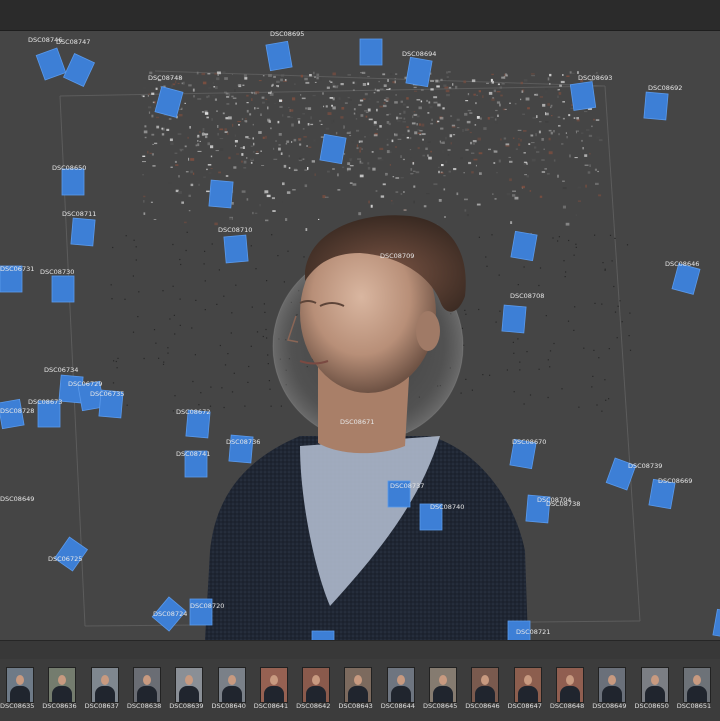 The width and height of the screenshot is (720, 721). What do you see at coordinates (357, 422) in the screenshot?
I see `camera-label: DSC08671` at bounding box center [357, 422].